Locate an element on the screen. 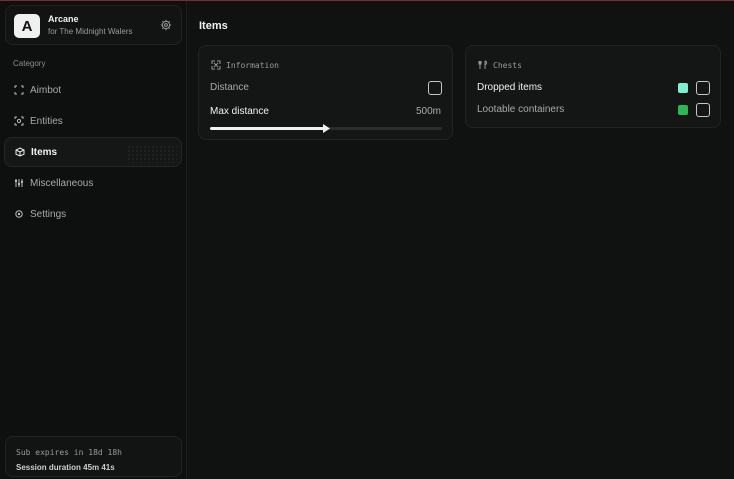 The image size is (734, 479). nav-item-items: Items is located at coordinates (93, 152).